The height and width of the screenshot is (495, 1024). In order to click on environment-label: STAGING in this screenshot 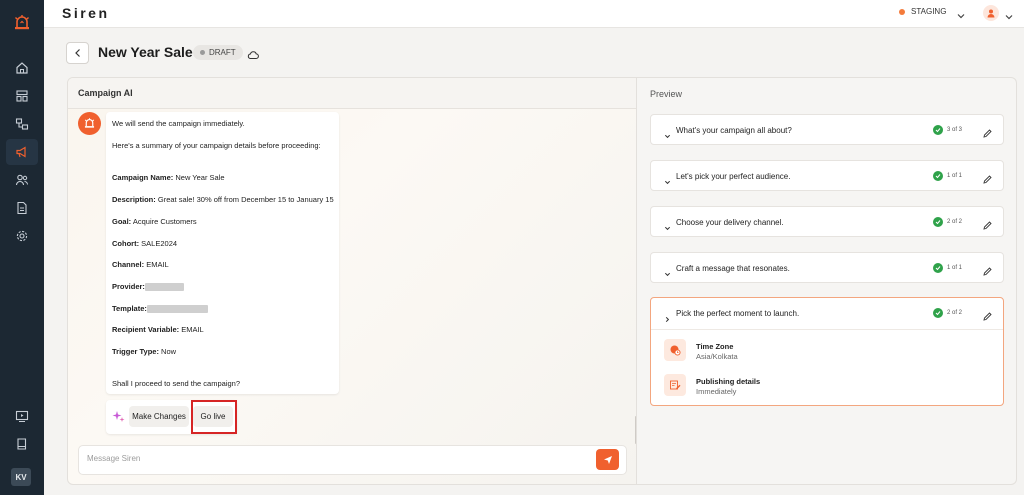, I will do `click(929, 11)`.